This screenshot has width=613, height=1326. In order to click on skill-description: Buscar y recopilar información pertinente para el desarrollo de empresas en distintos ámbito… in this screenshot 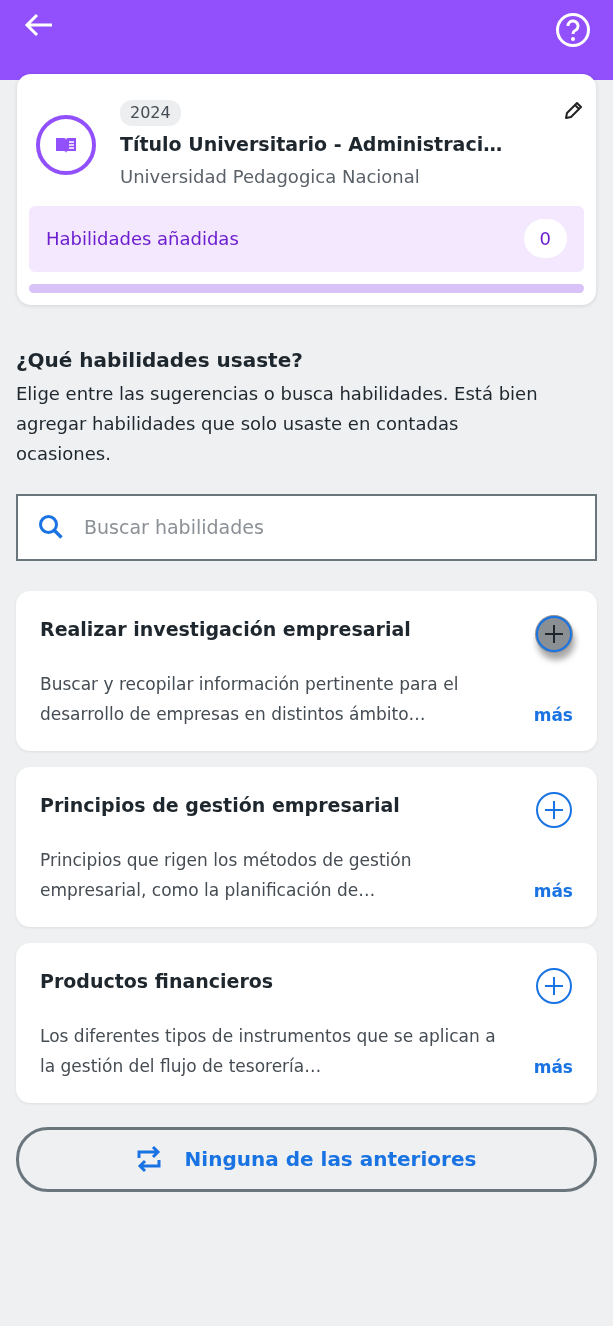, I will do `click(250, 699)`.